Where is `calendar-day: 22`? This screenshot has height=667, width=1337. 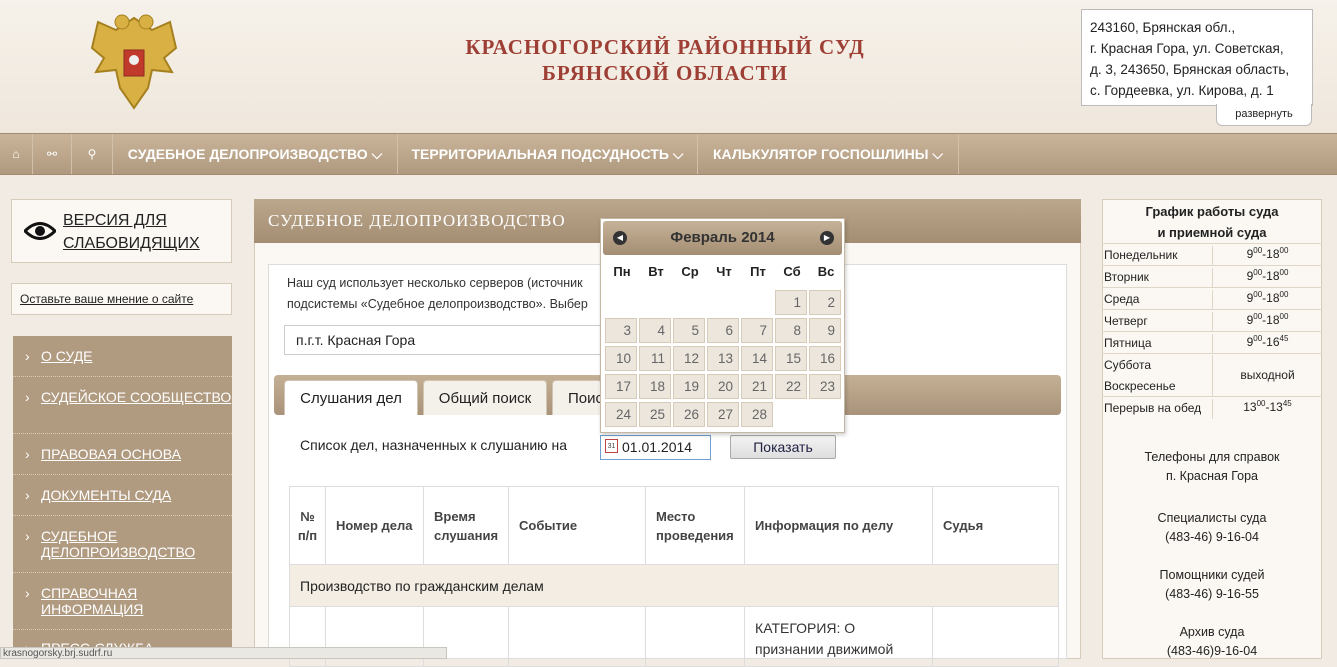 calendar-day: 22 is located at coordinates (791, 386).